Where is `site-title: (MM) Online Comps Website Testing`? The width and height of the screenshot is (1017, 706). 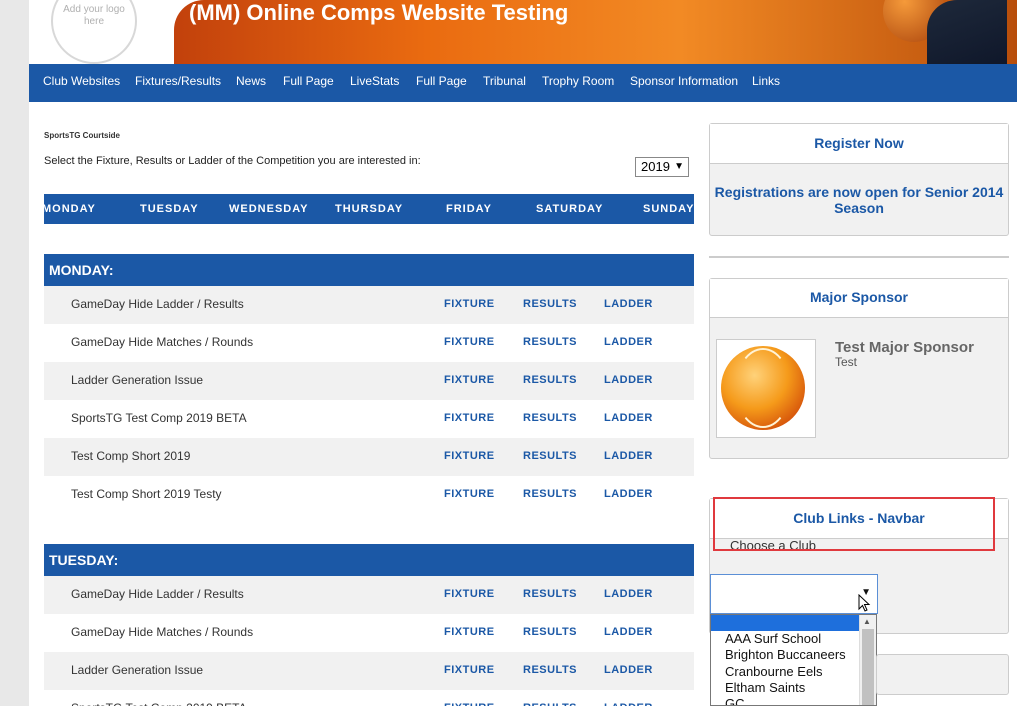
site-title: (MM) Online Comps Website Testing is located at coordinates (379, 12).